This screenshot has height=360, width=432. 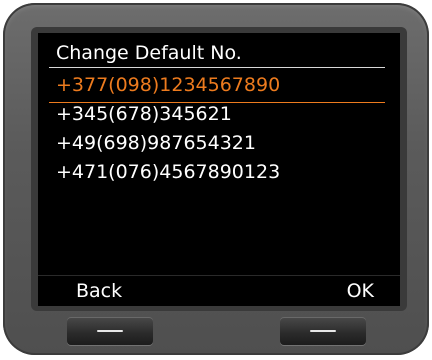 What do you see at coordinates (219, 290) in the screenshot?
I see `softkey-bar: Back OK` at bounding box center [219, 290].